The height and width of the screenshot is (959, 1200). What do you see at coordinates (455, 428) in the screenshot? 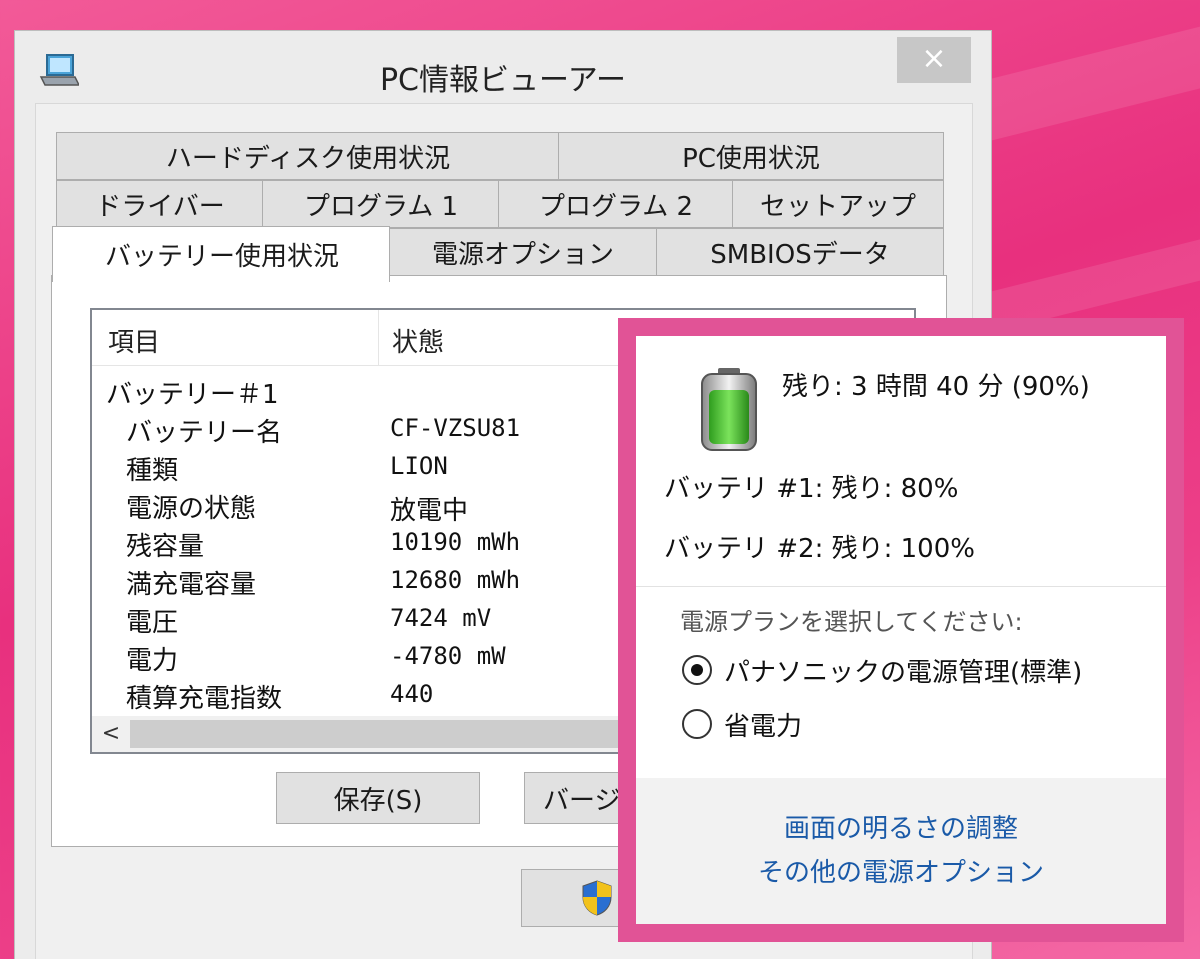
I see `row-value: CF-VZSU81` at bounding box center [455, 428].